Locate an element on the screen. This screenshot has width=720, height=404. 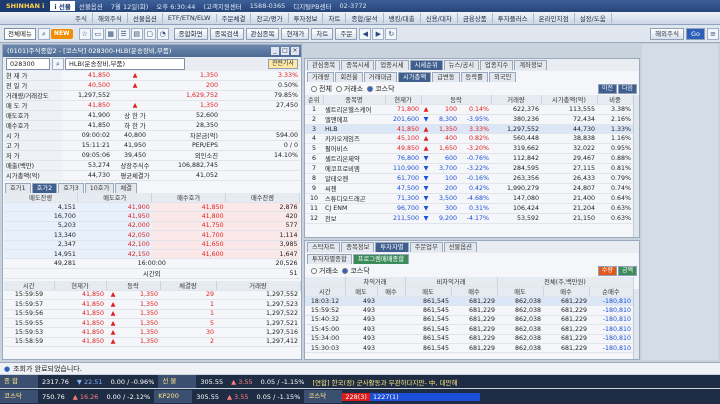
arrow-right-icon: ▶ is located at coordinates (378, 33).